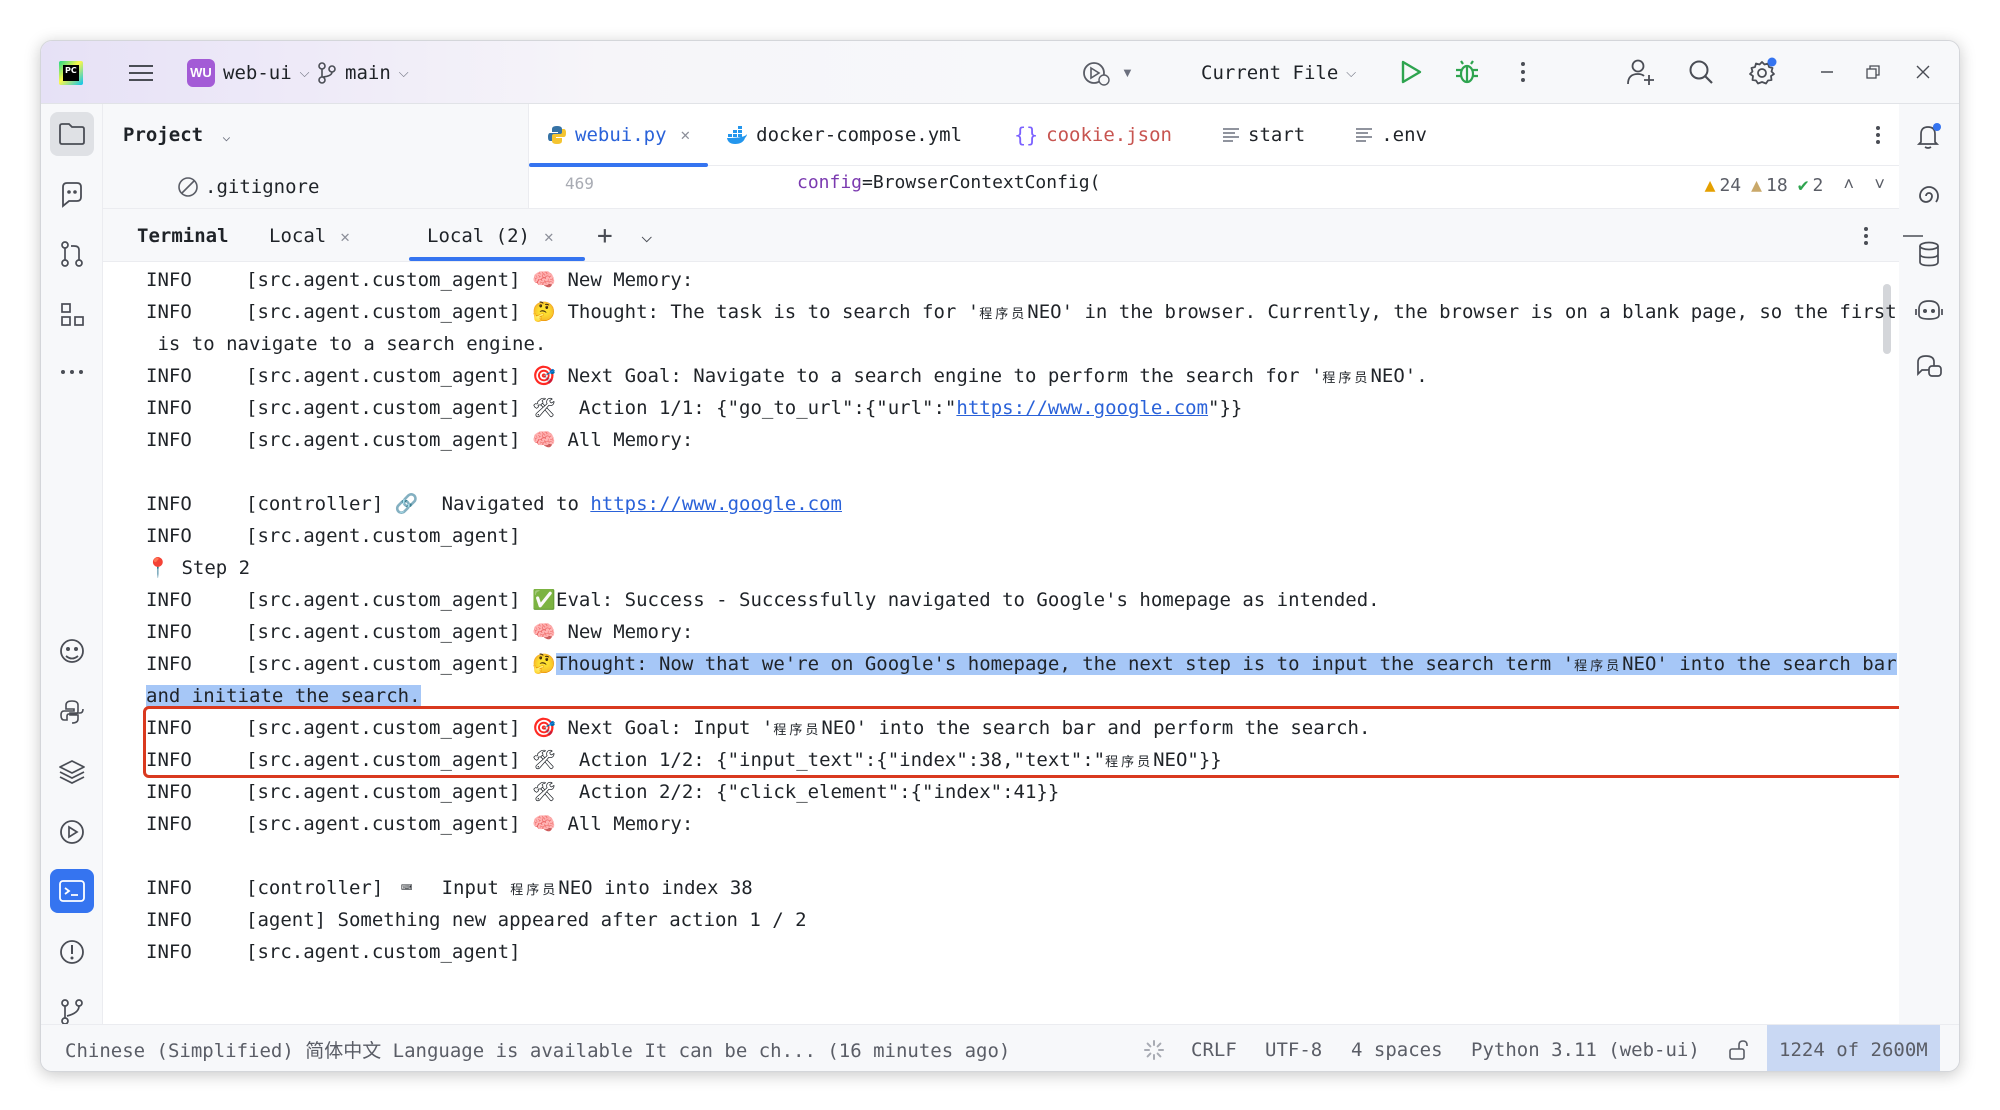  Describe the element at coordinates (1769, 185) in the screenshot. I see `weak-warning-count: ▲ 18` at that location.